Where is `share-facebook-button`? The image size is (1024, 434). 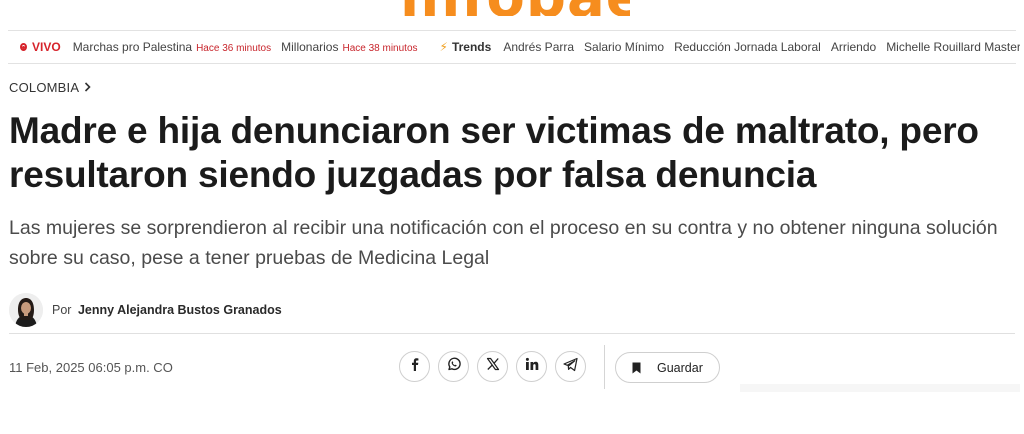
share-facebook-button is located at coordinates (414, 366).